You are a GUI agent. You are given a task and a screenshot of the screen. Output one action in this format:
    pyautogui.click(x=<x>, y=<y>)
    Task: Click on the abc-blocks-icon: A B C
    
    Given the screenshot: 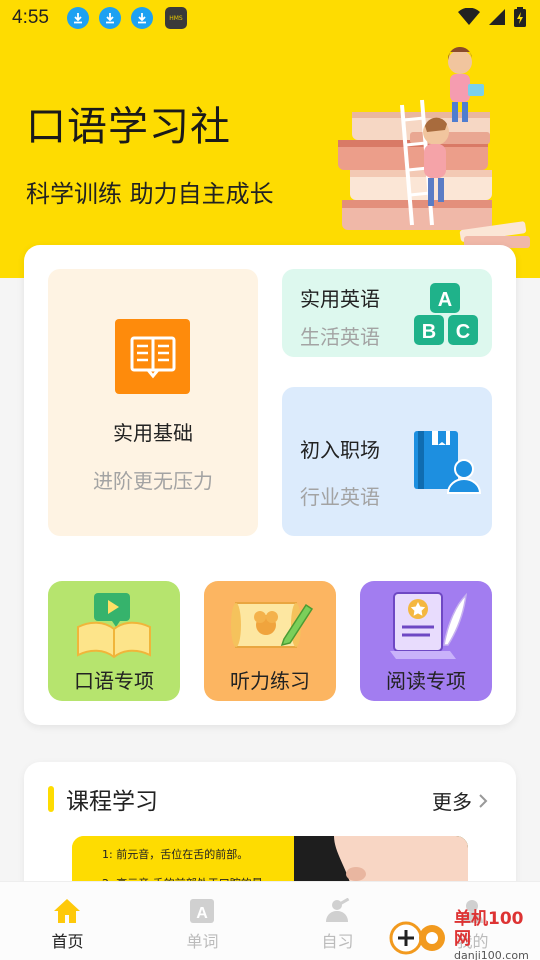 What is the action you would take?
    pyautogui.click(x=446, y=314)
    